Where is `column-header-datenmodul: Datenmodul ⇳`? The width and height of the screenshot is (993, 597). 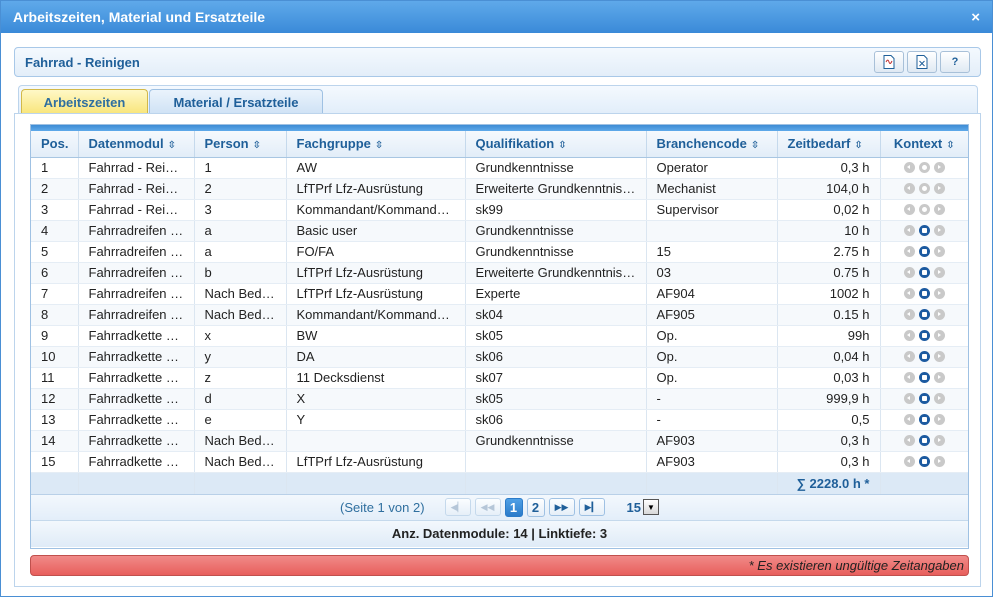 column-header-datenmodul: Datenmodul ⇳ is located at coordinates (136, 144).